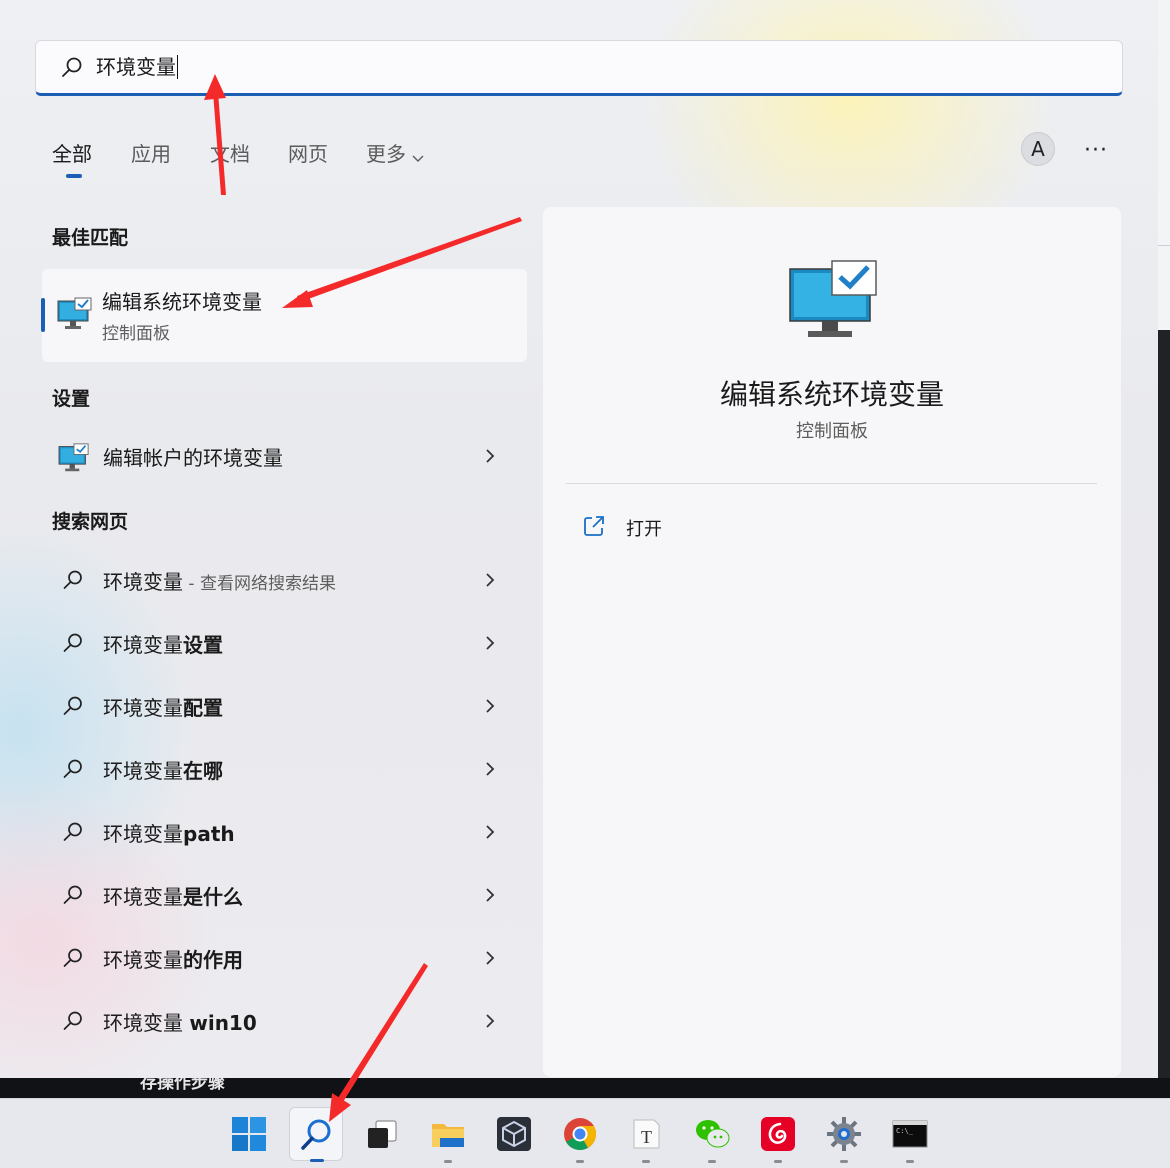 This screenshot has height=1168, width=1170. What do you see at coordinates (177, 67) in the screenshot?
I see `text-caret` at bounding box center [177, 67].